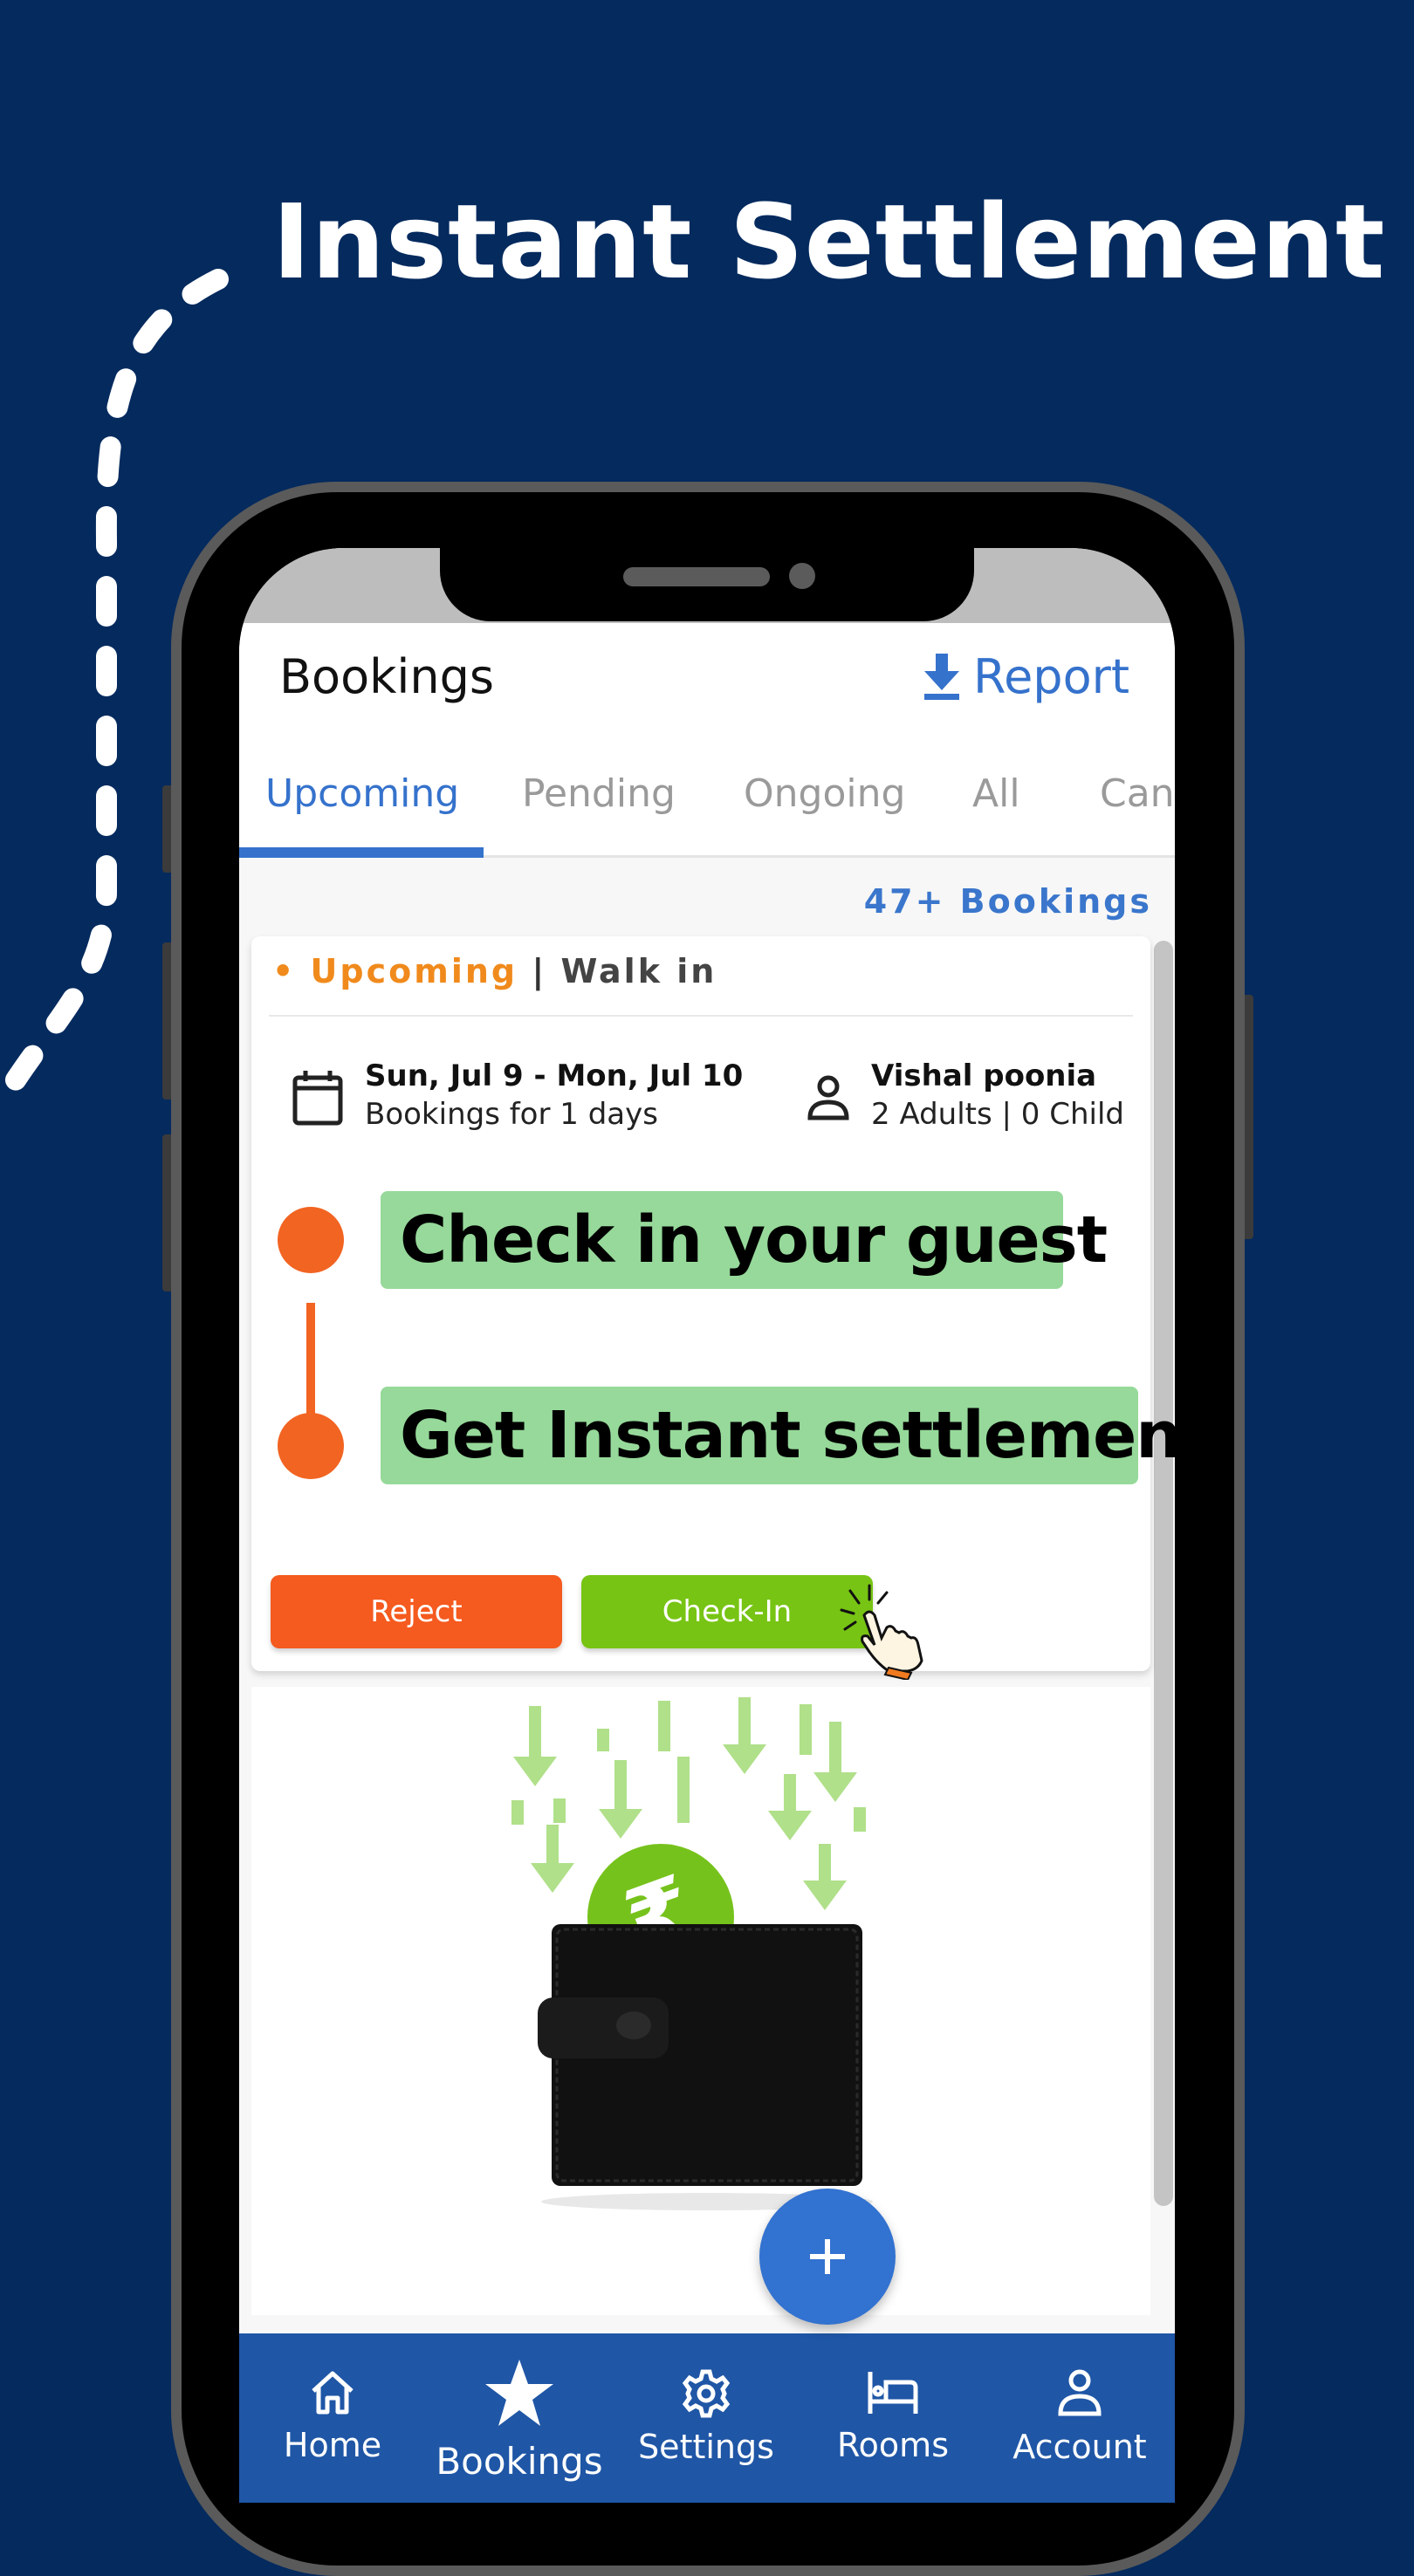  What do you see at coordinates (701, 1016) in the screenshot?
I see `card-divider` at bounding box center [701, 1016].